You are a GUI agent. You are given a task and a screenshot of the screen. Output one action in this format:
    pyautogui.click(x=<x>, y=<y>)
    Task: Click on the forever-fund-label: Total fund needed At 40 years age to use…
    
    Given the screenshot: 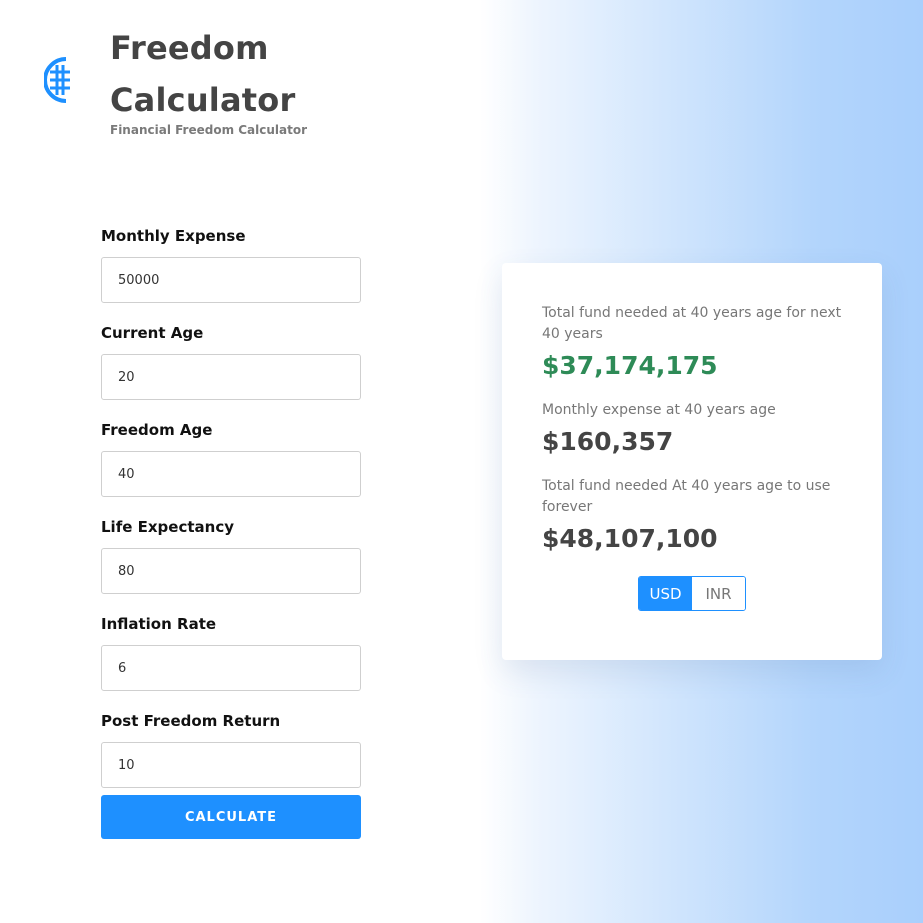 What is the action you would take?
    pyautogui.click(x=686, y=496)
    